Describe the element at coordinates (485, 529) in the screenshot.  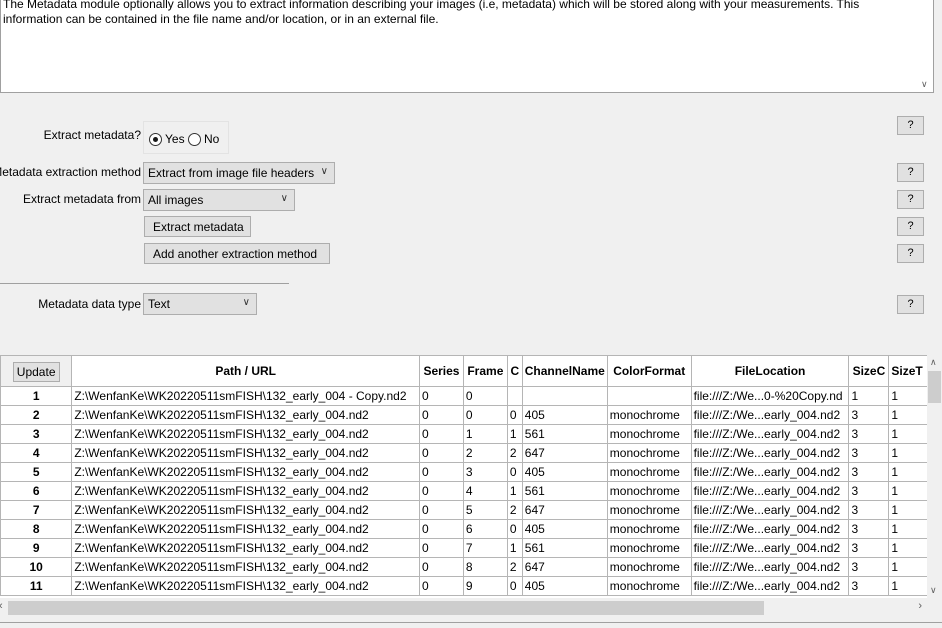
I see `cell-frame: 6` at that location.